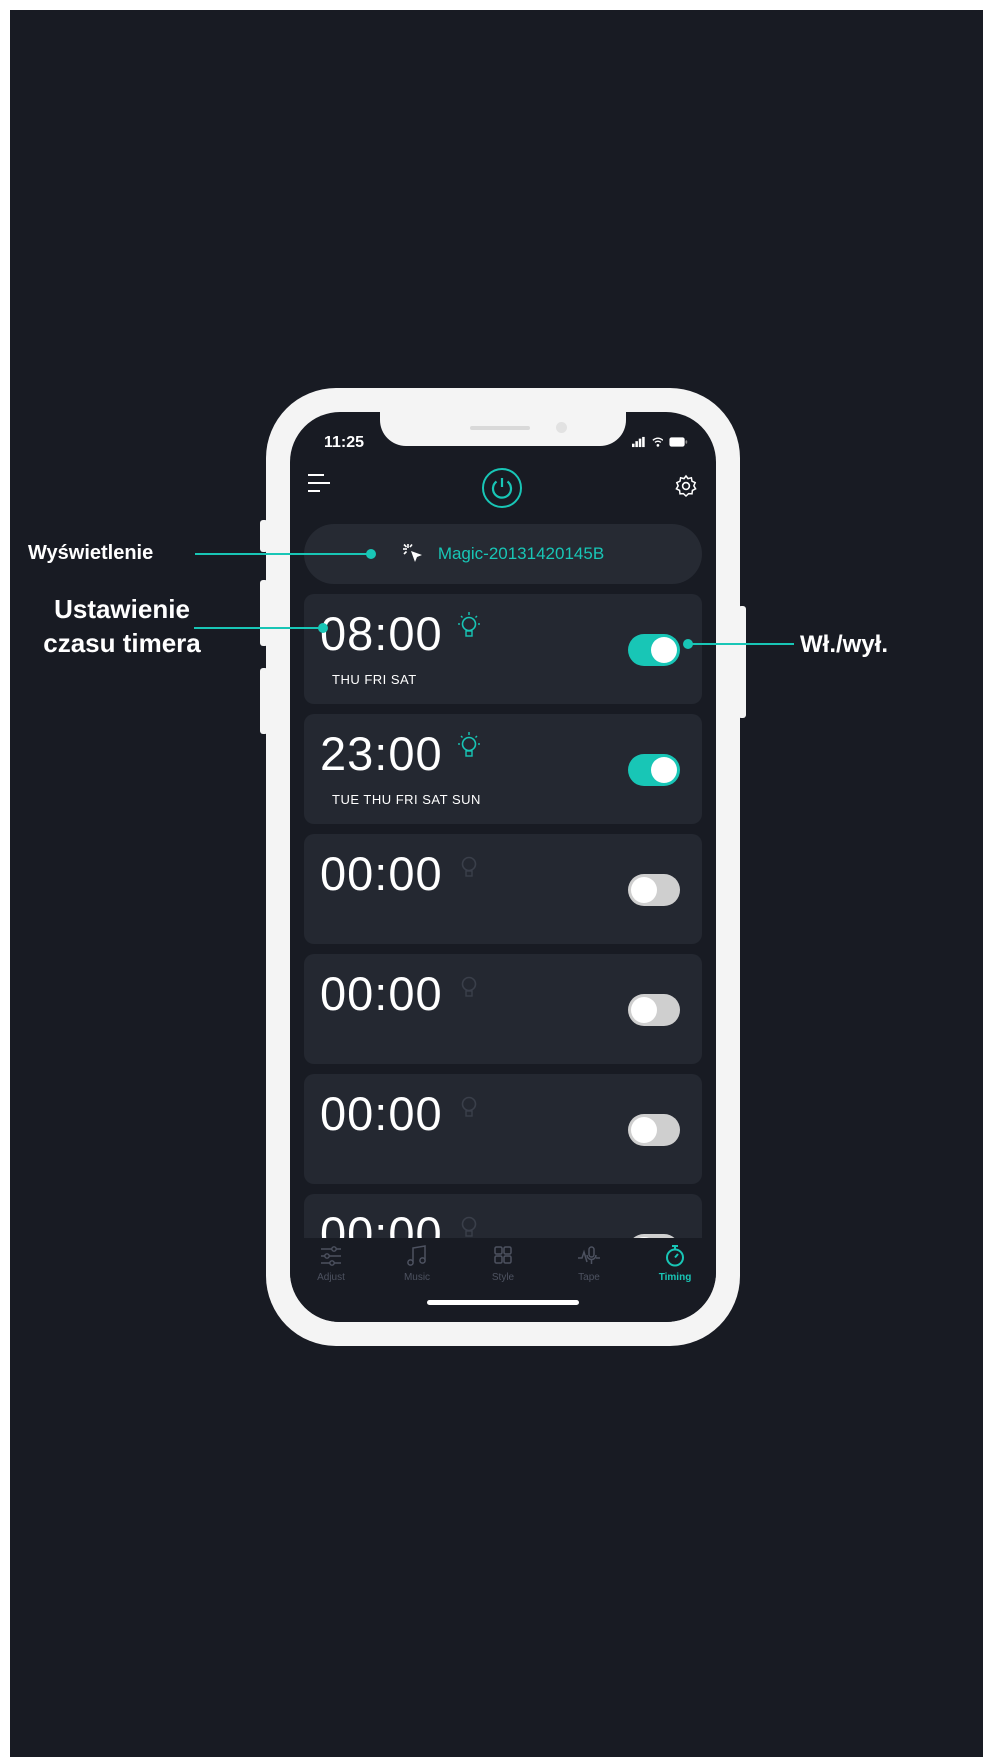 The width and height of the screenshot is (983, 1757). Describe the element at coordinates (406, 799) in the screenshot. I see `timer-days: TUE THU FRI SAT SUN` at that location.